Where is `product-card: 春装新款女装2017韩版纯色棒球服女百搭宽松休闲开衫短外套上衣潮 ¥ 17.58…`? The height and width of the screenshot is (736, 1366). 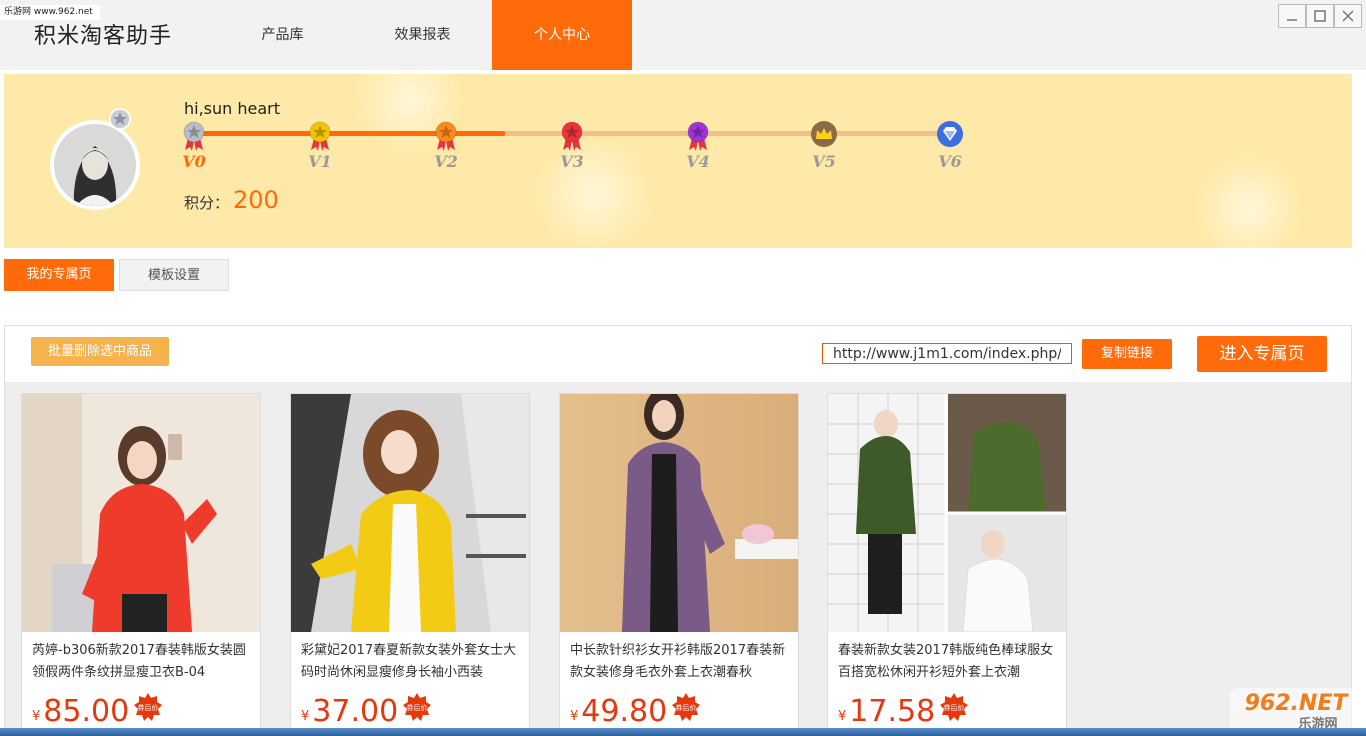 product-card: 春装新款女装2017韩版纯色棒球服女百搭宽松休闲开衫短外套上衣潮 ¥ 17.58… is located at coordinates (947, 564).